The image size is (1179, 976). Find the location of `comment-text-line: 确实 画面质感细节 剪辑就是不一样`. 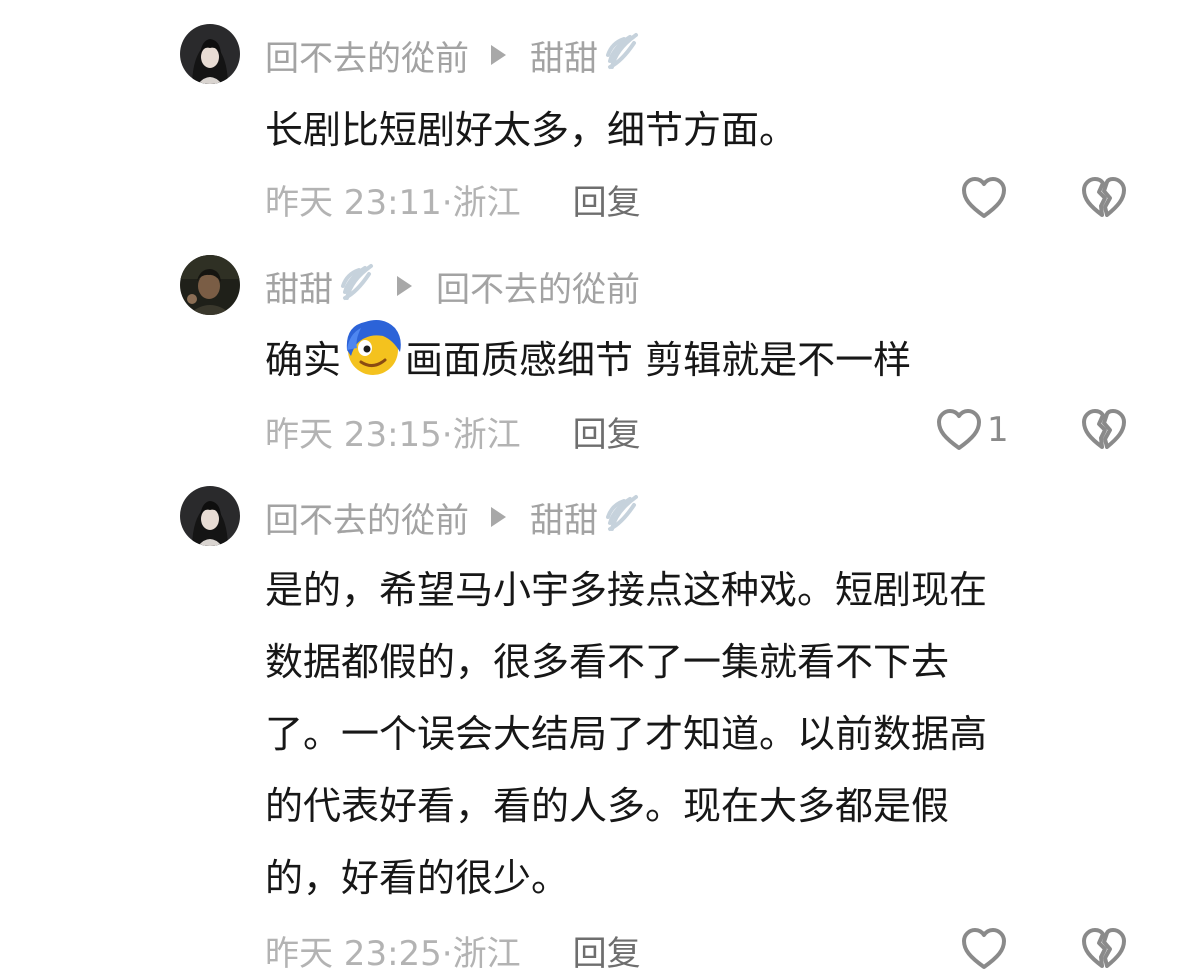

comment-text-line: 确实 画面质感细节 剪辑就是不一样 is located at coordinates (695, 359).